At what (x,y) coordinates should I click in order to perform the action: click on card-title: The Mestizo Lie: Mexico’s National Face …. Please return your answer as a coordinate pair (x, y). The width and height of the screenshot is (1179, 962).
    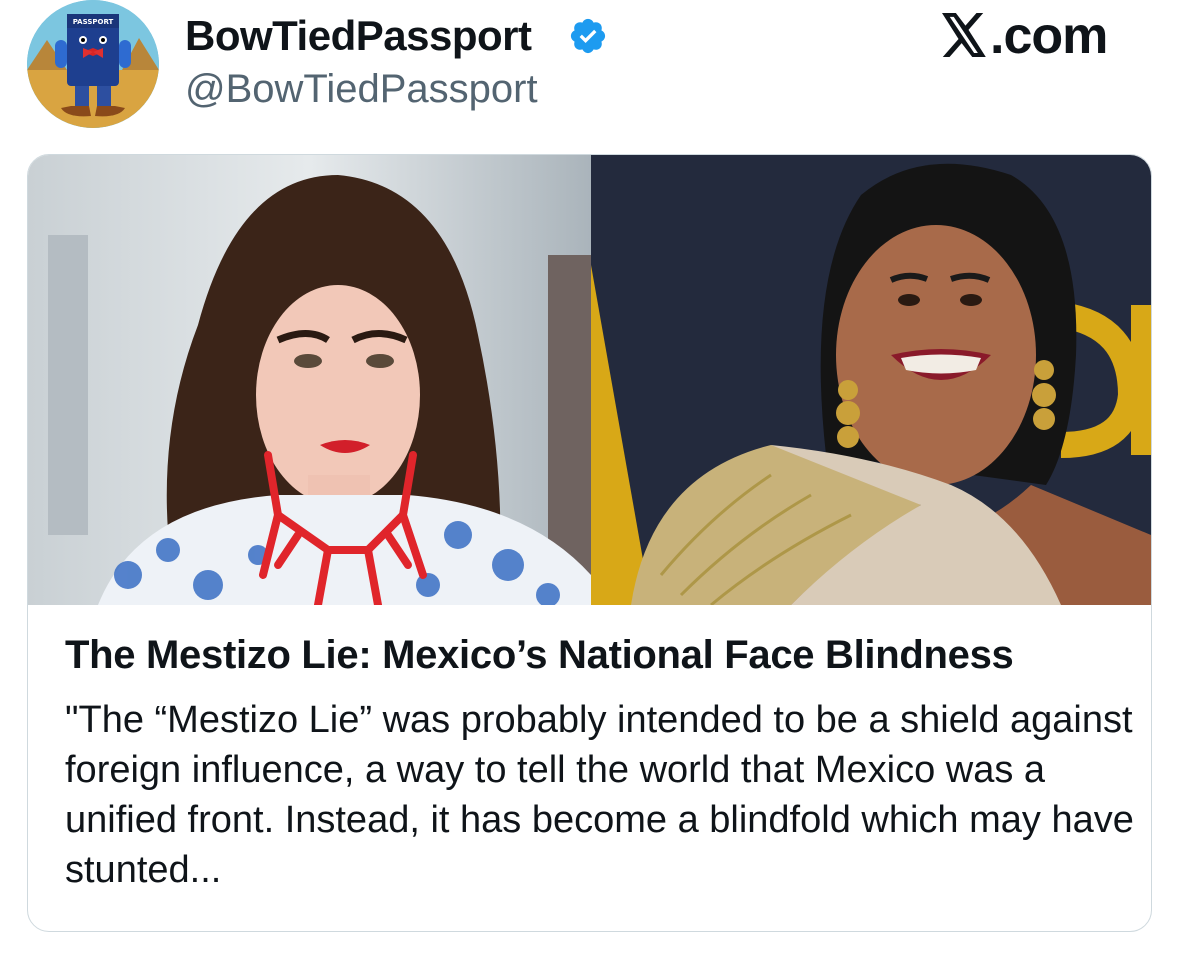
    Looking at the image, I should click on (539, 655).